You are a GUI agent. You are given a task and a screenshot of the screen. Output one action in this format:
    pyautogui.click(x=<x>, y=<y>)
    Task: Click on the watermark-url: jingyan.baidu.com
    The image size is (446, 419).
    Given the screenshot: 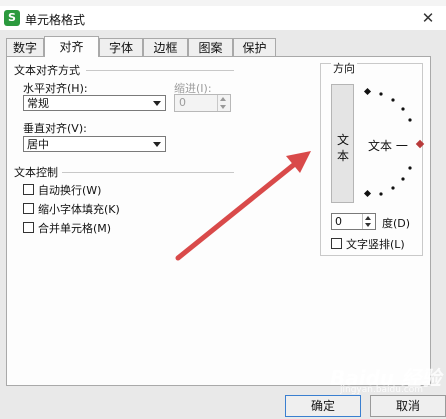 What is the action you would take?
    pyautogui.click(x=382, y=390)
    